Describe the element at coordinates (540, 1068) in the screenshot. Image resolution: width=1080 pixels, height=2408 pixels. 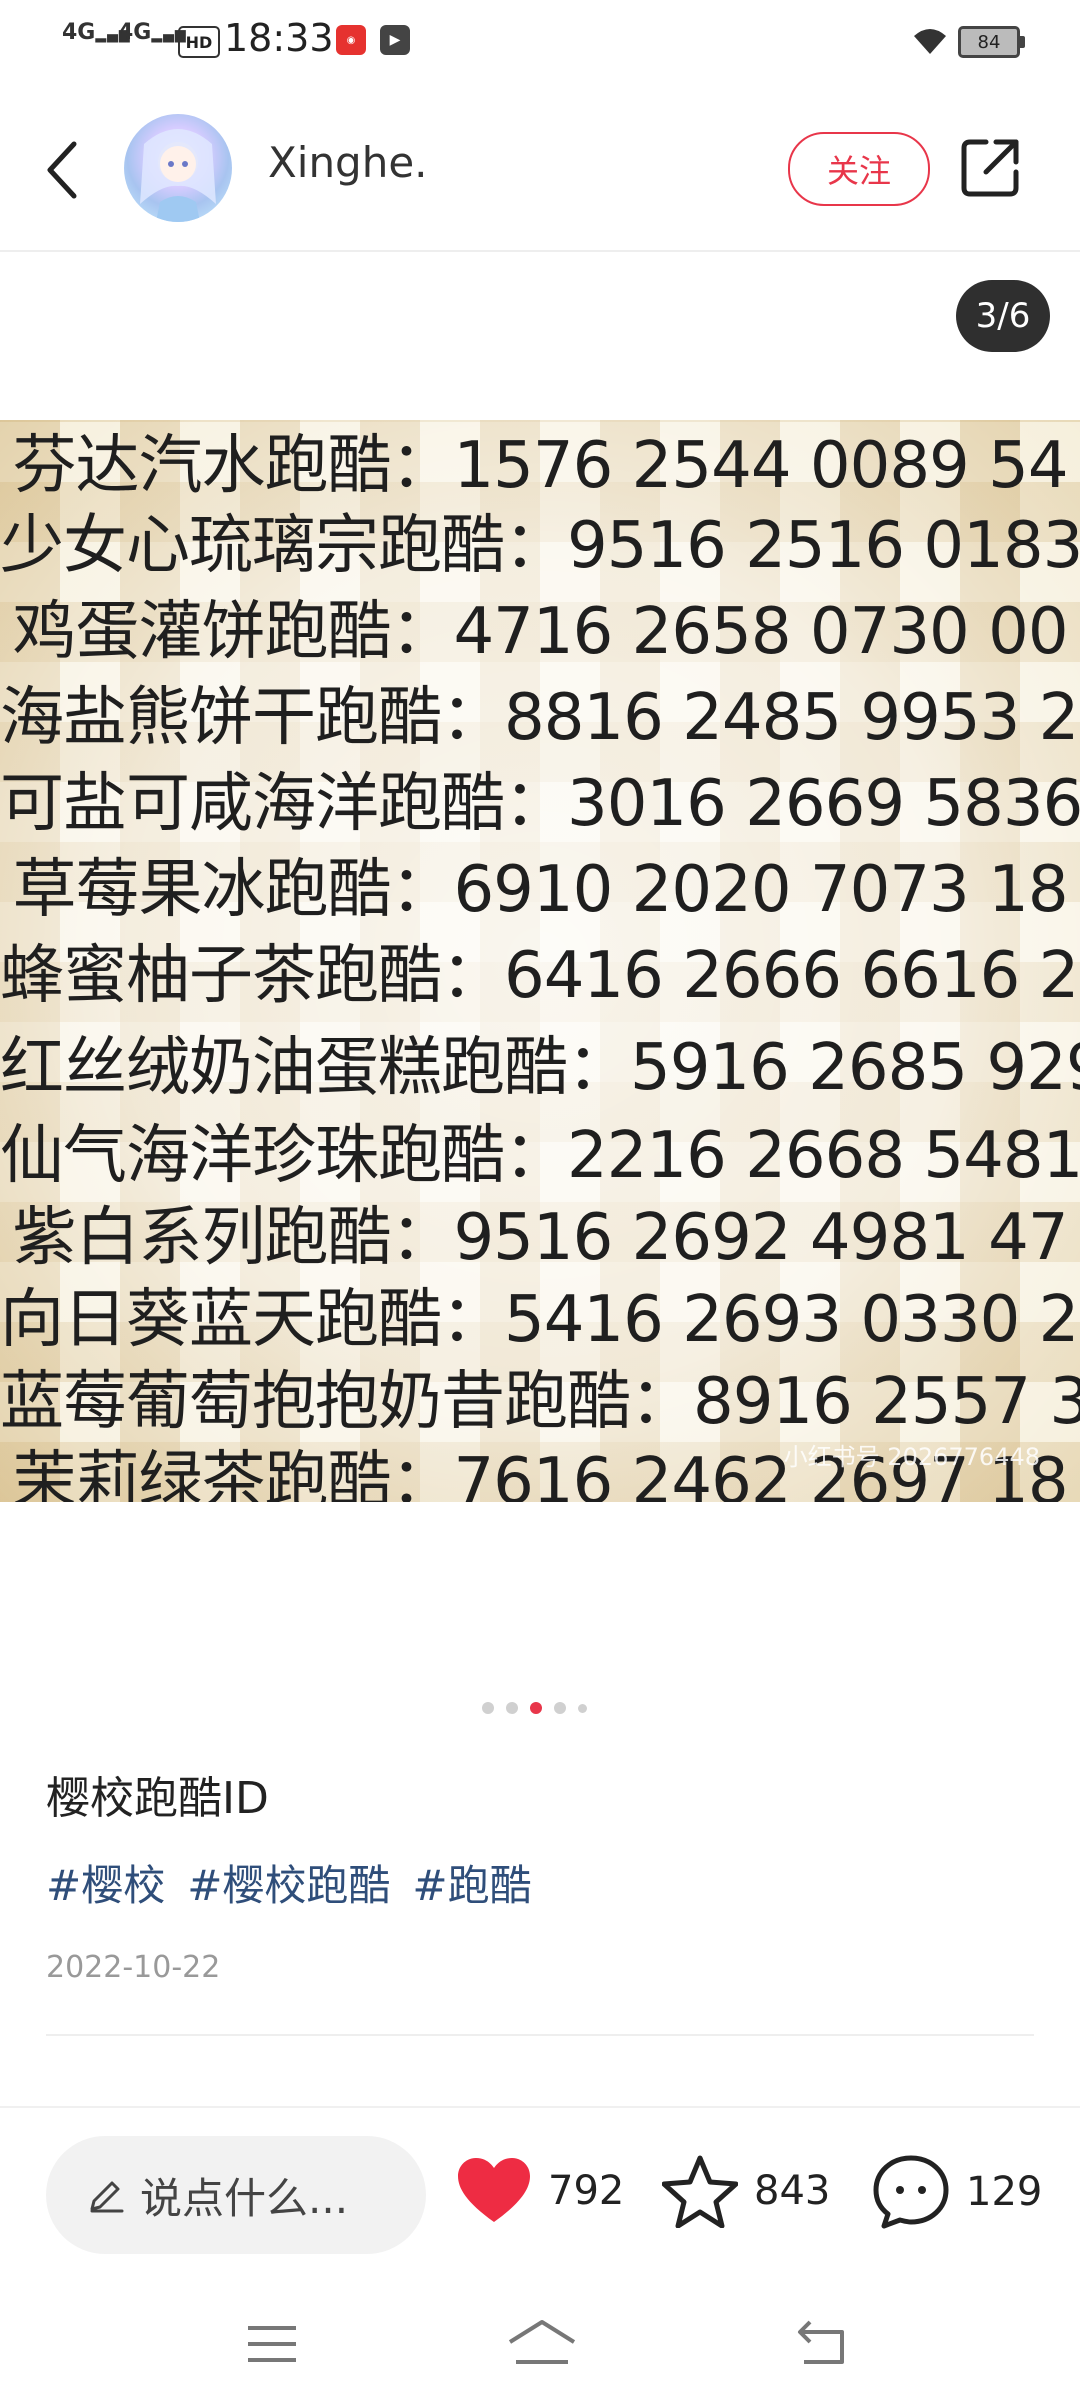
I see `image-text-line: 红丝绒奶油蛋糕跑酷：5916 2685 9292 21` at that location.